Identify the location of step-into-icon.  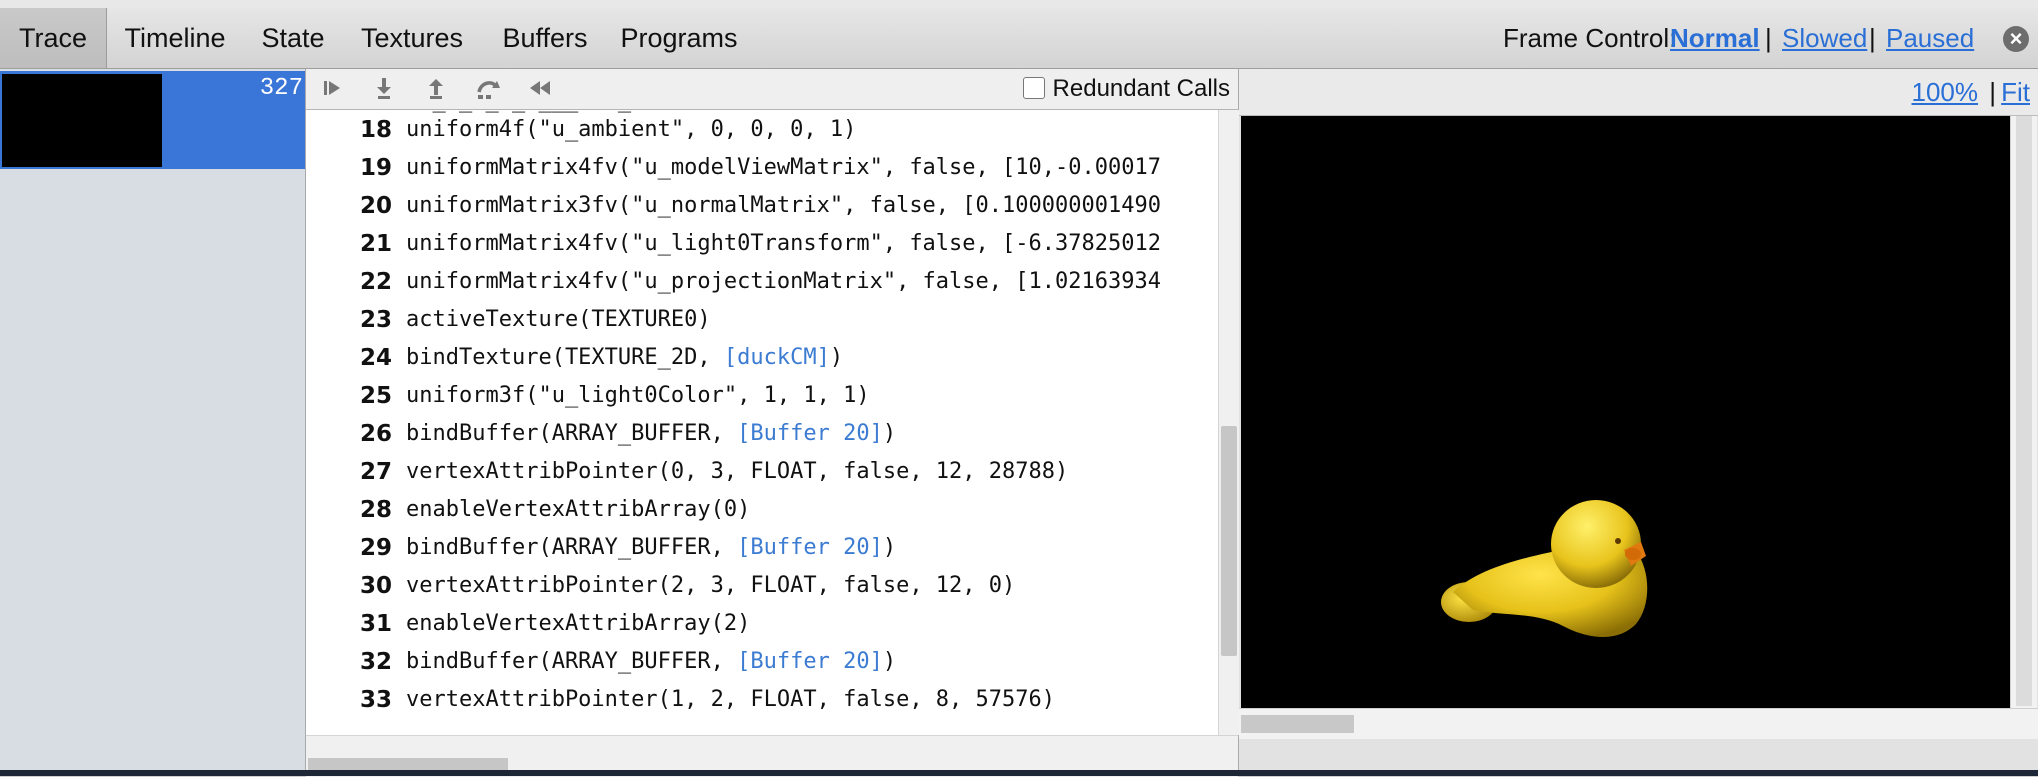
(384, 89).